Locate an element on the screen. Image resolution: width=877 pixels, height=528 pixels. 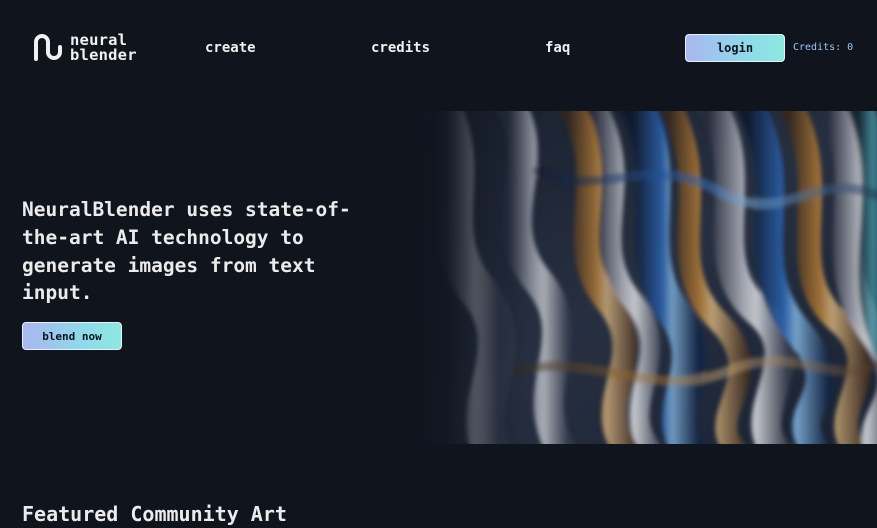
logo-line-2: blender is located at coordinates (103, 55).